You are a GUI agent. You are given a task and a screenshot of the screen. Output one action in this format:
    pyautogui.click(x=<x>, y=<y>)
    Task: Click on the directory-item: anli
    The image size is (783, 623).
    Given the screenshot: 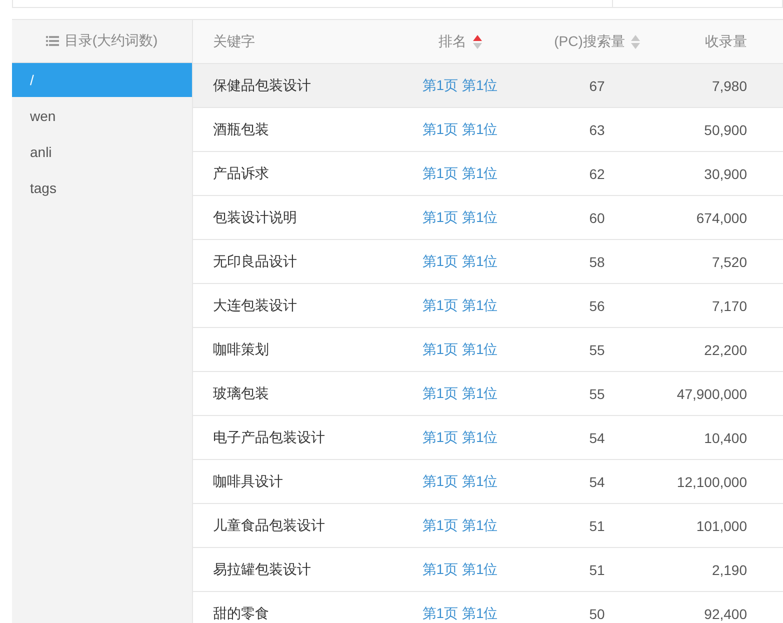 What is the action you would take?
    pyautogui.click(x=102, y=152)
    